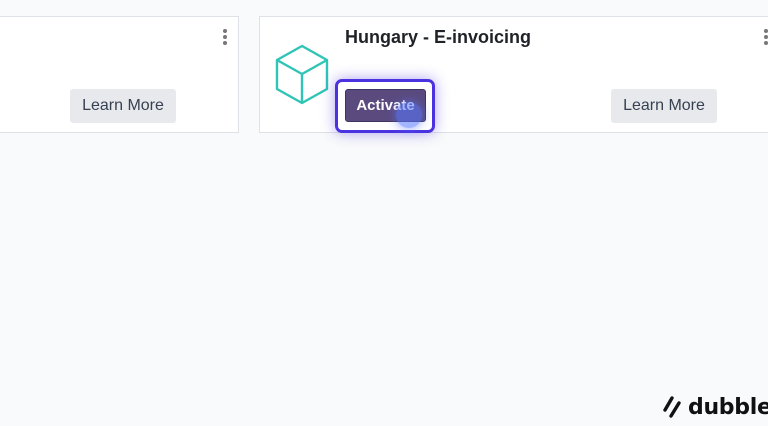  What do you see at coordinates (438, 37) in the screenshot?
I see `app-title: Hungary - E-invoicing` at bounding box center [438, 37].